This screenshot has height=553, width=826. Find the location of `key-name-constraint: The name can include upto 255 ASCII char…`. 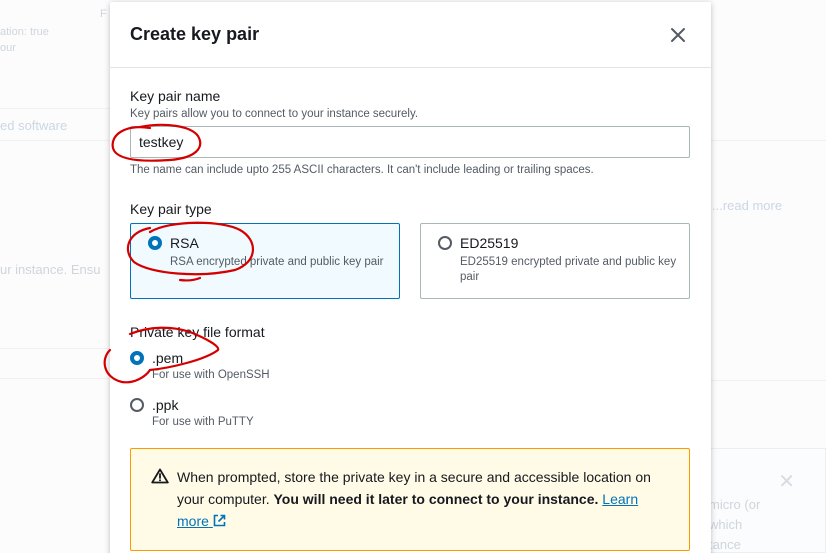

key-name-constraint: The name can include upto 255 ASCII char… is located at coordinates (362, 170).